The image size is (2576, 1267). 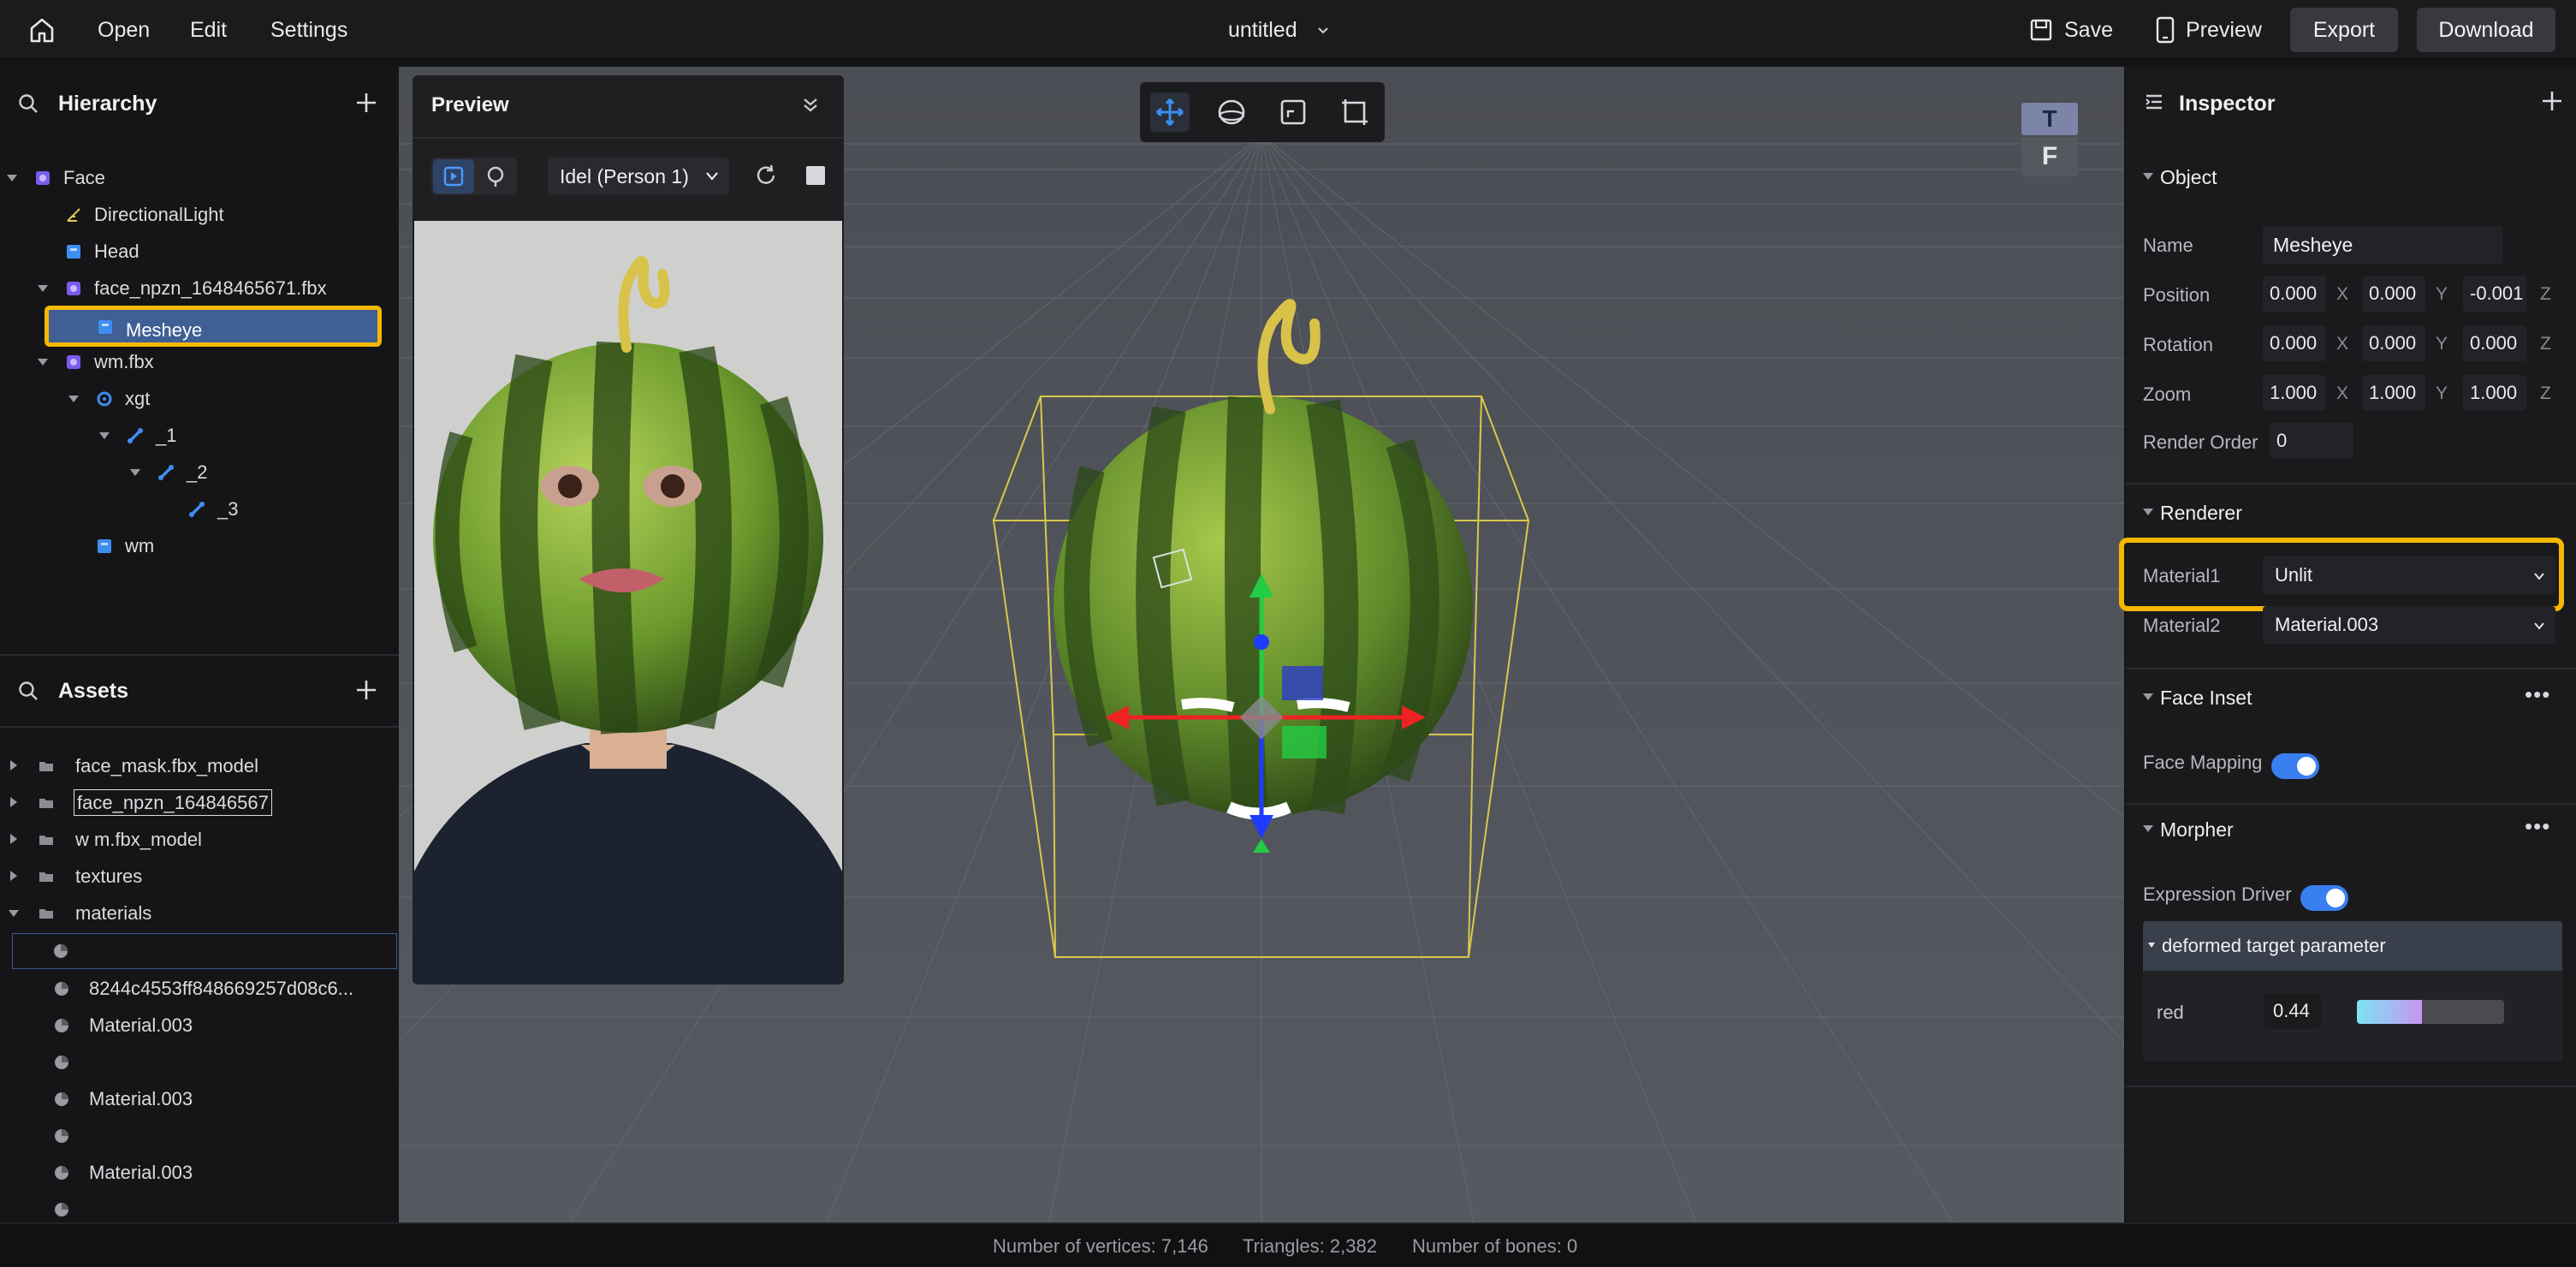 I want to click on document-title: untitled, so click(x=1262, y=30).